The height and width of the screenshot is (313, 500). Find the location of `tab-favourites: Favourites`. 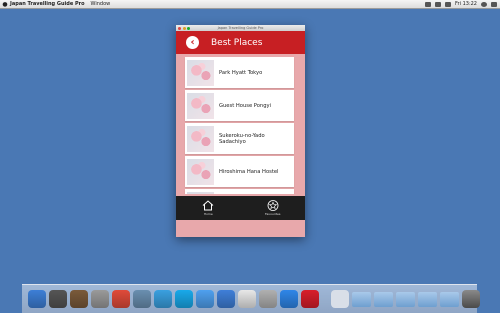

tab-favourites: Favourites is located at coordinates (273, 208).